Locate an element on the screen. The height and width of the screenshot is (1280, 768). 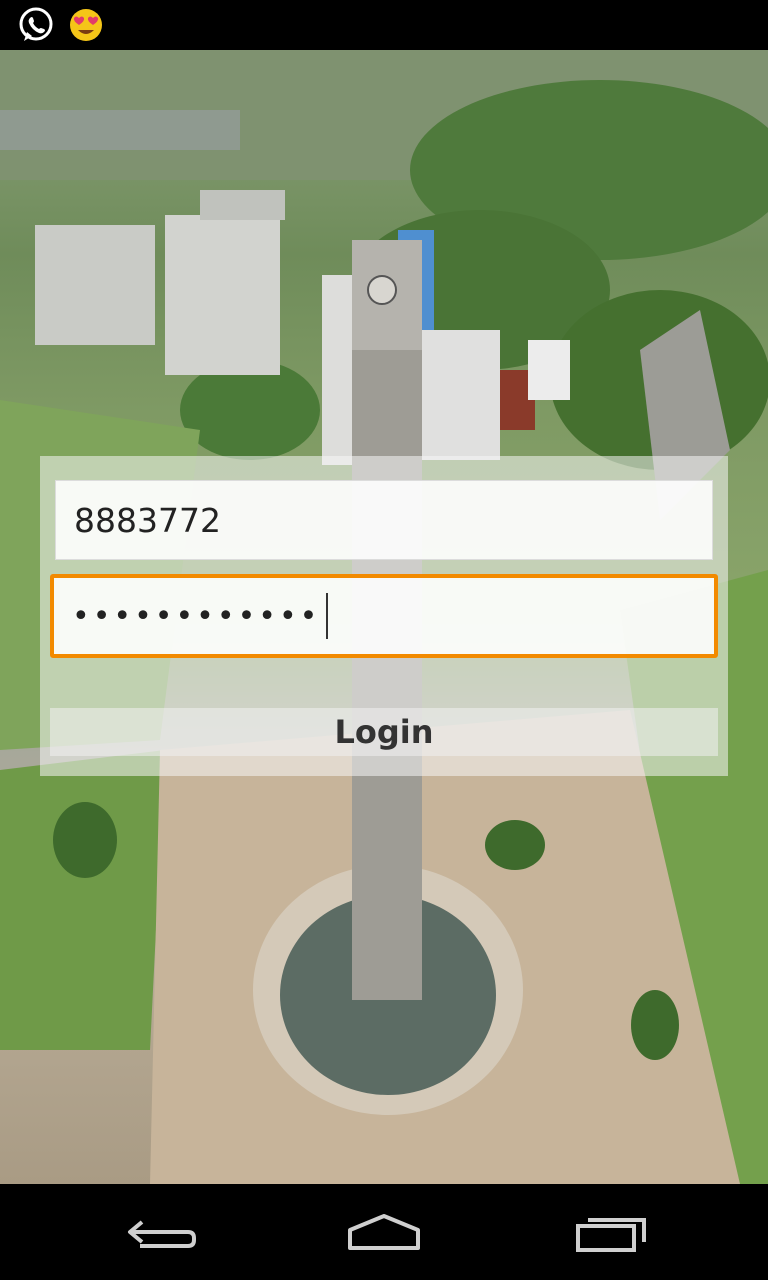
heart-eyes-emoji-icon is located at coordinates (86, 25).